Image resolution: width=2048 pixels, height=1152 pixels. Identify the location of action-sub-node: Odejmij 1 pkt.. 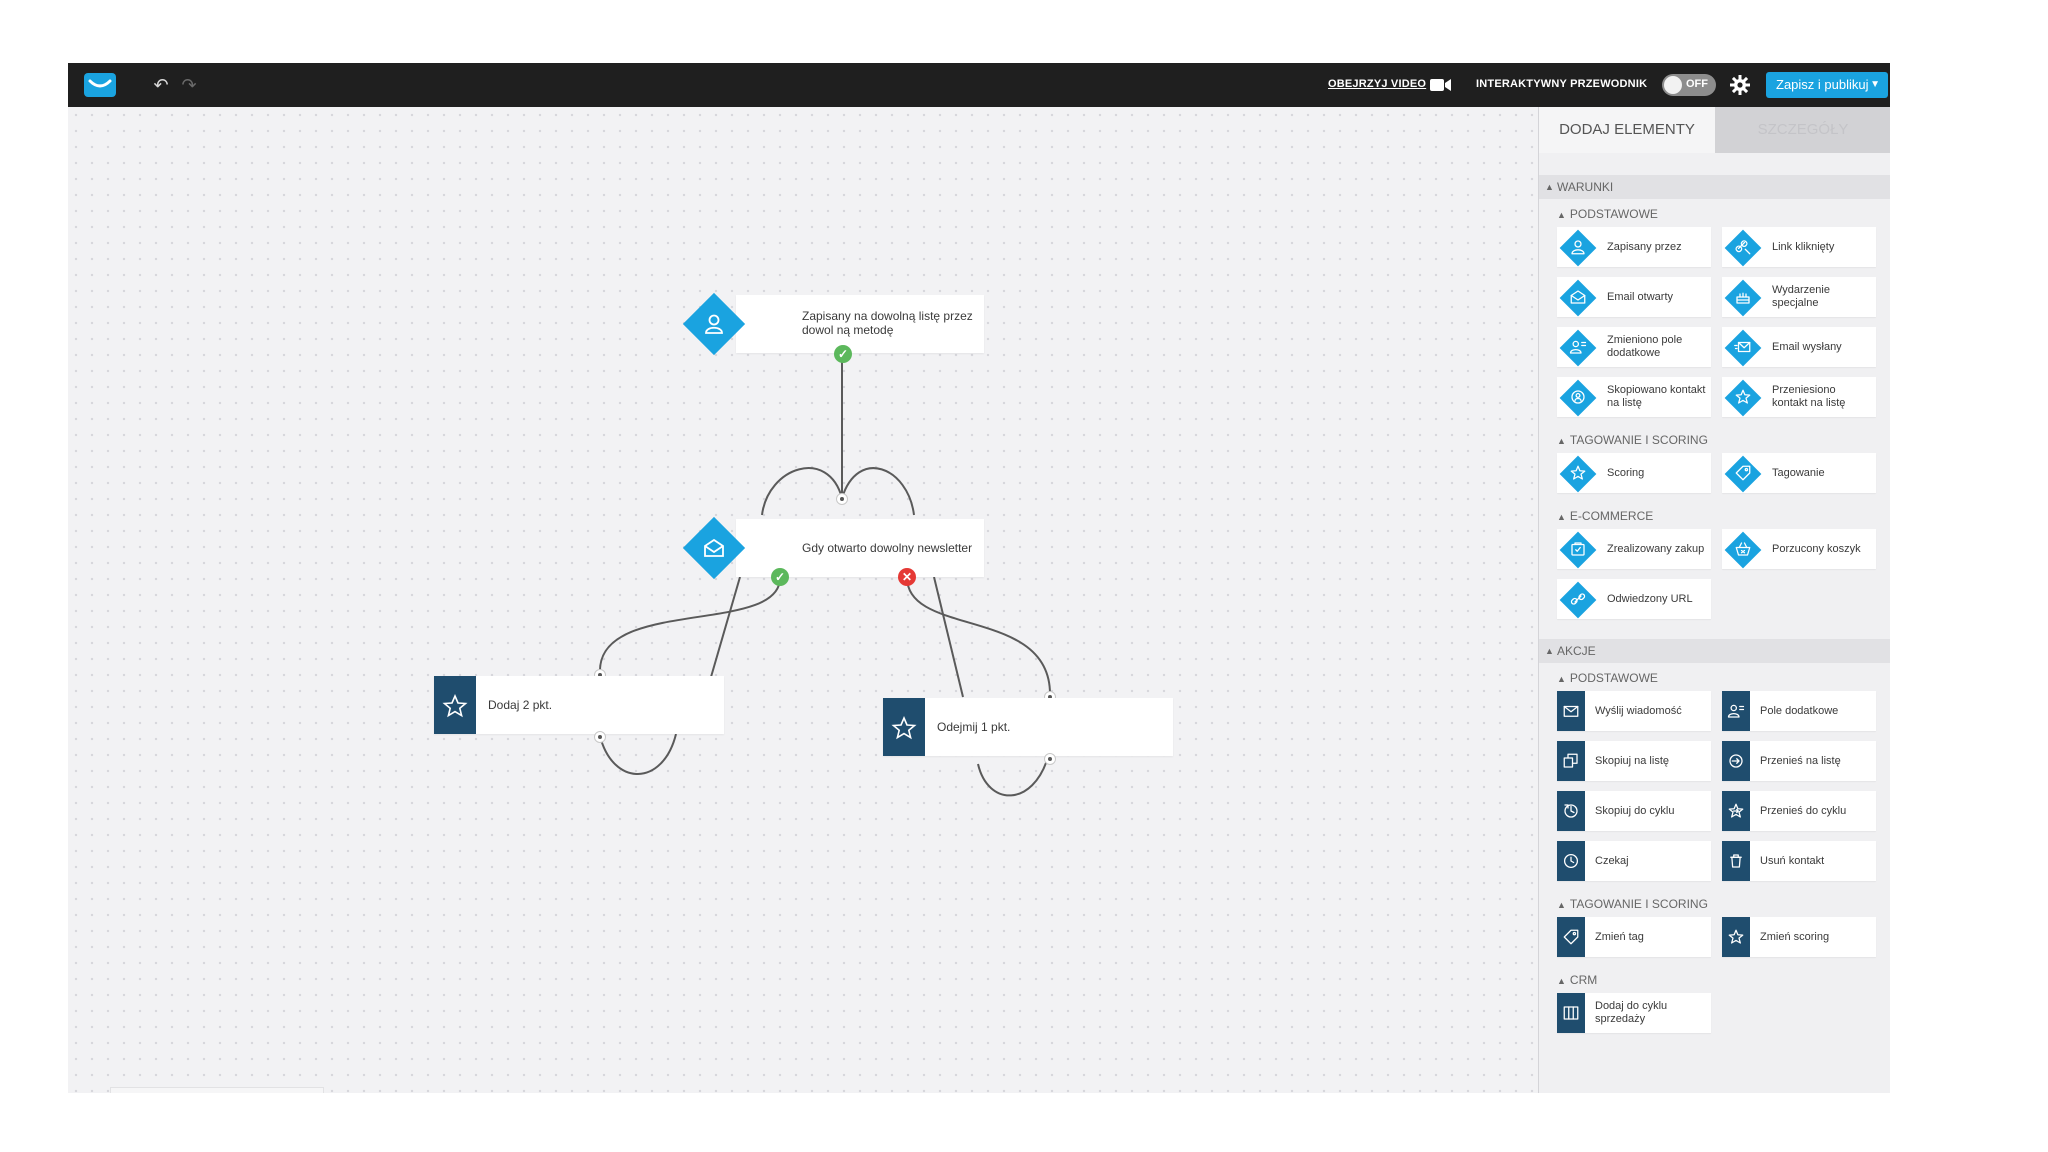
(1028, 727).